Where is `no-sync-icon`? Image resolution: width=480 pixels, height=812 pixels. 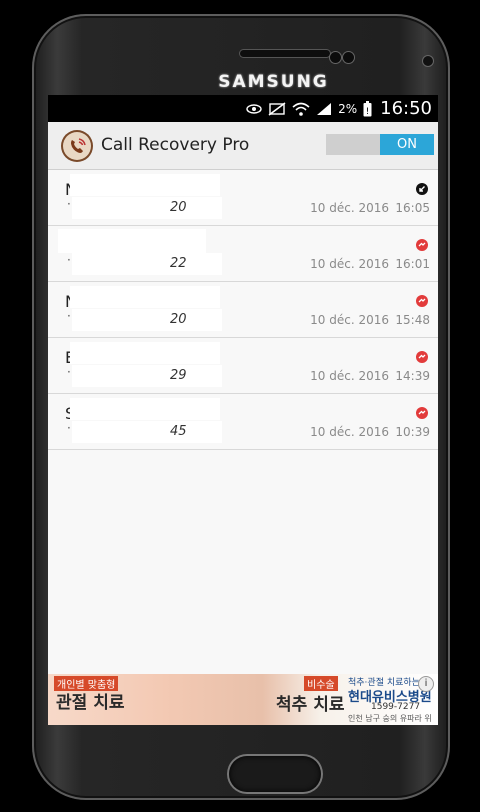
no-sync-icon is located at coordinates (277, 108).